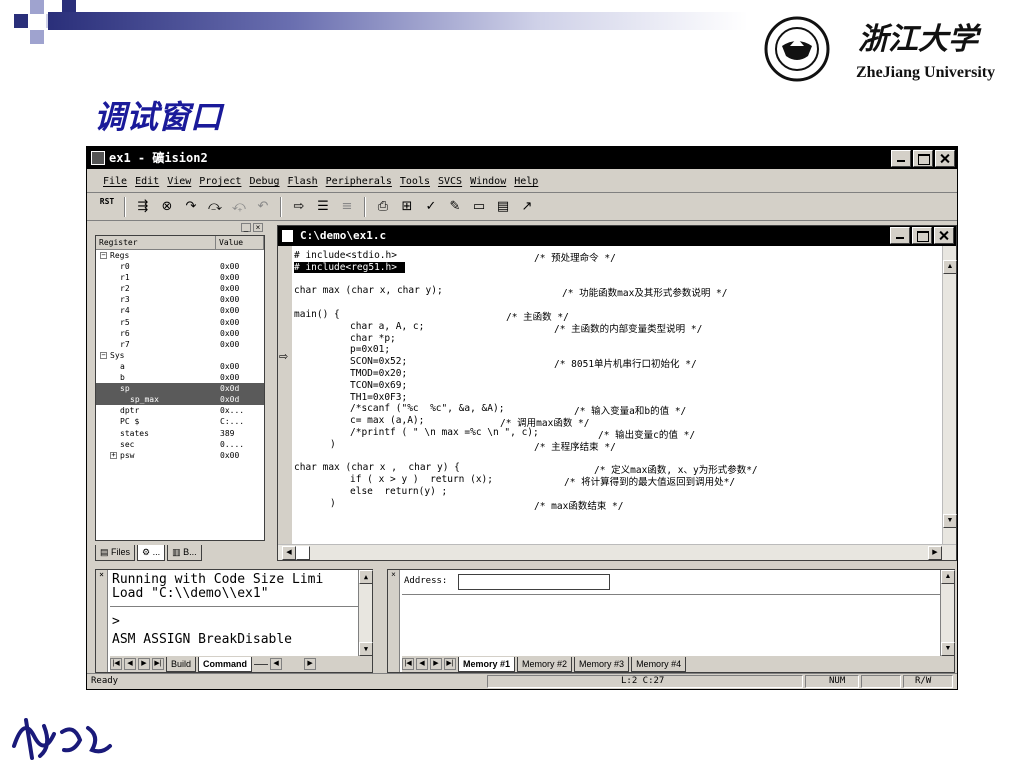 The height and width of the screenshot is (768, 1024). Describe the element at coordinates (130, 664) in the screenshot. I see `tab-prev-icon: ◀` at that location.